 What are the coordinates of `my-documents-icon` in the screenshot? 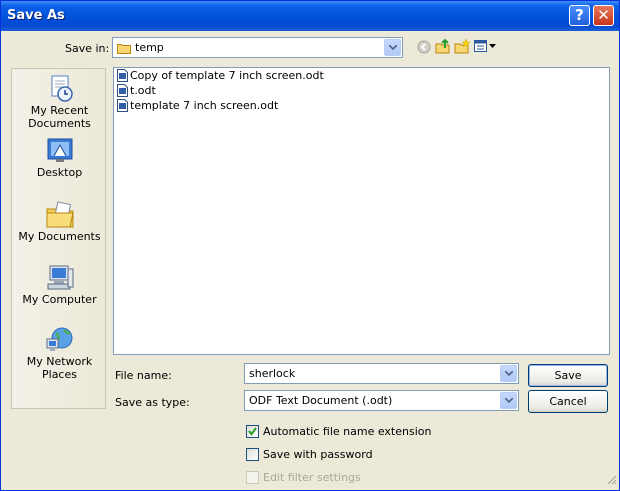 It's located at (60, 215).